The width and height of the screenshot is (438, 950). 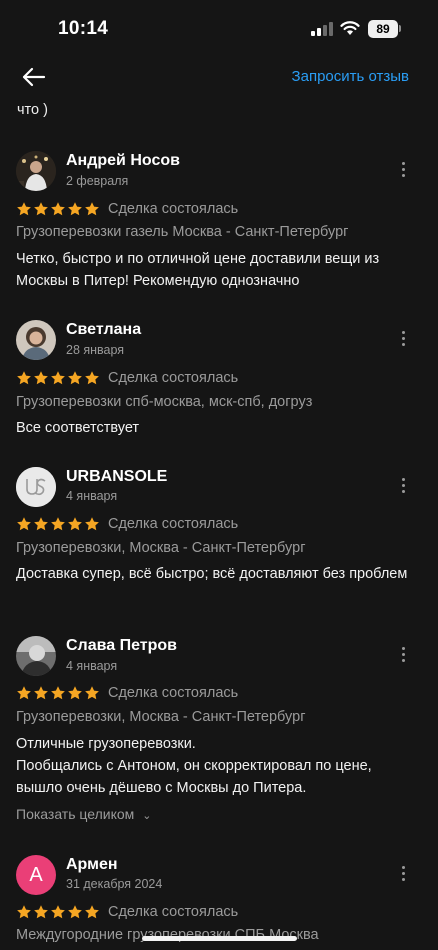 I want to click on reviewer-name: URBANSOLE, so click(x=116, y=477).